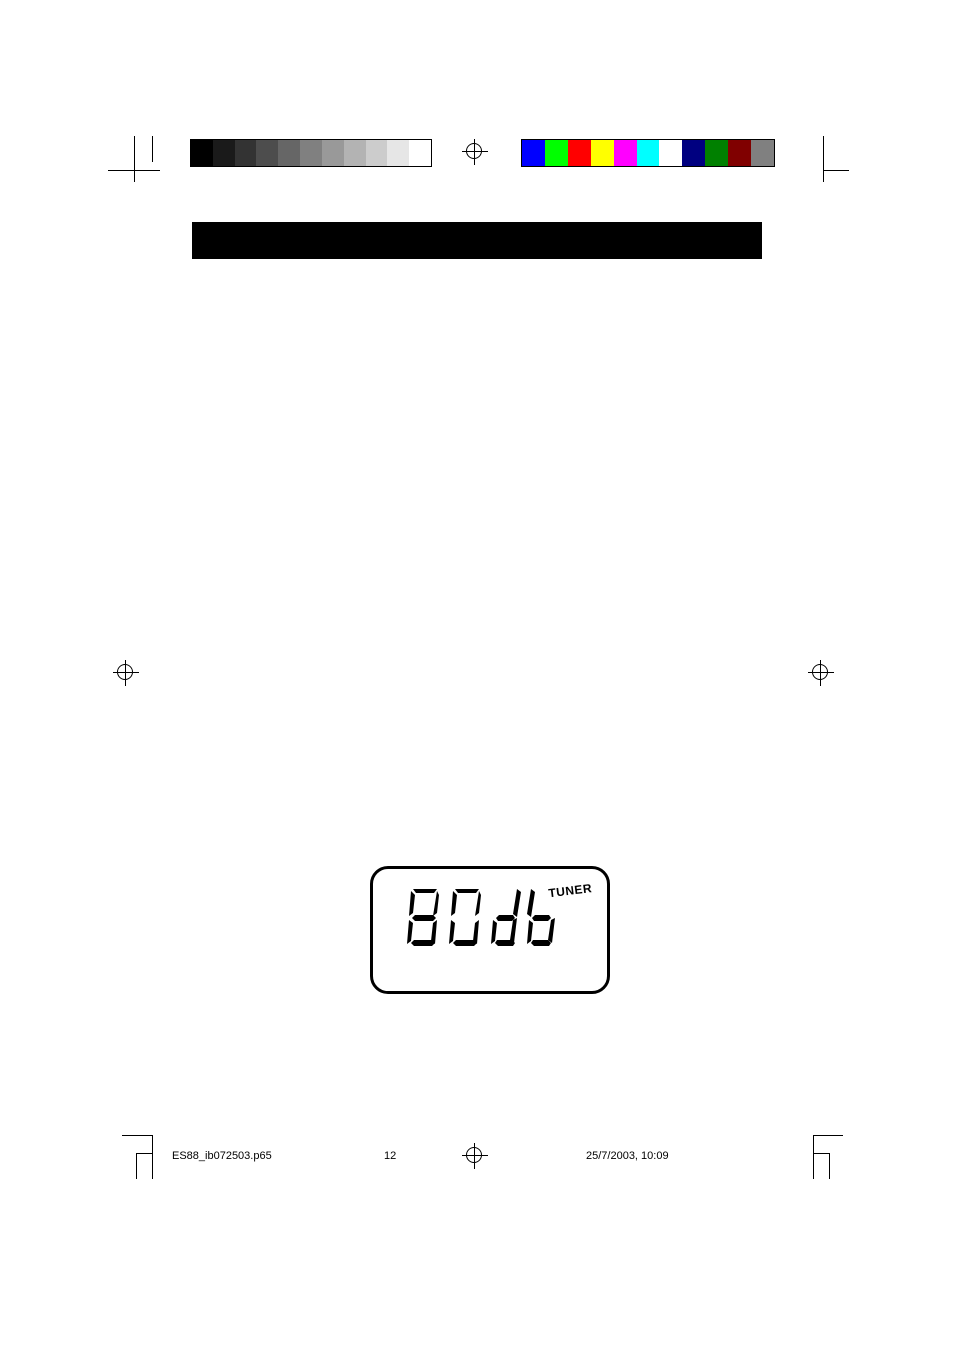 Image resolution: width=954 pixels, height=1351 pixels. What do you see at coordinates (477, 240) in the screenshot?
I see `section-heading-band` at bounding box center [477, 240].